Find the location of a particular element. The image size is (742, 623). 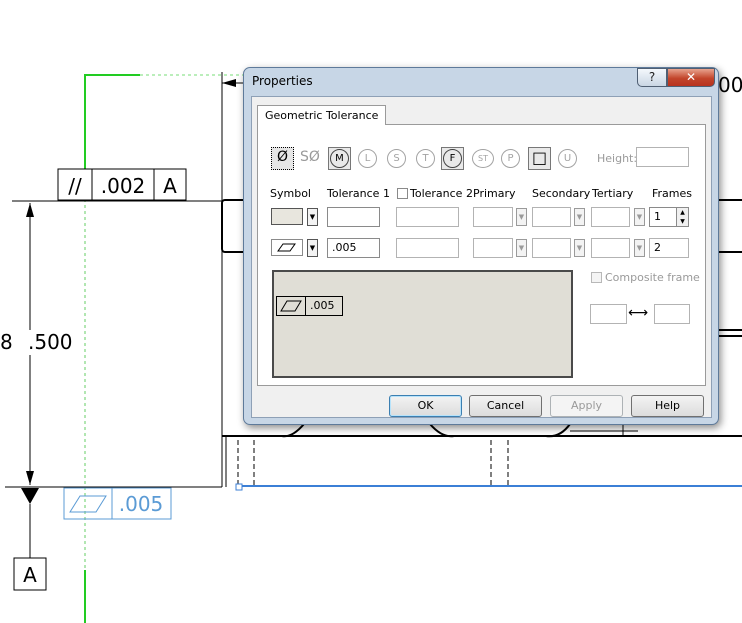

fcf-top-datum: A is located at coordinates (170, 186).